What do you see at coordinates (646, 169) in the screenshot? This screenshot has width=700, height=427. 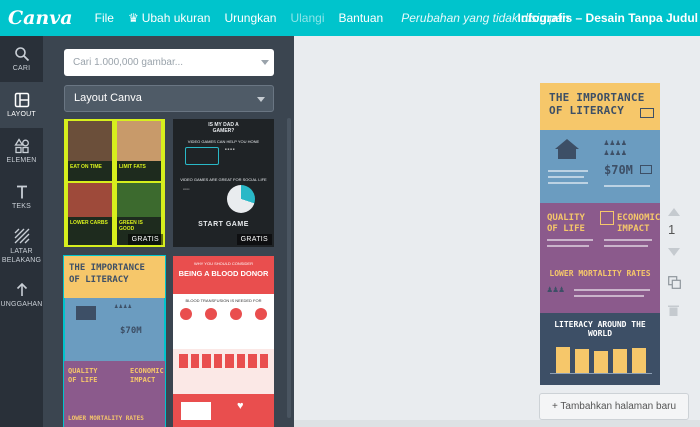 I see `money-icon` at bounding box center [646, 169].